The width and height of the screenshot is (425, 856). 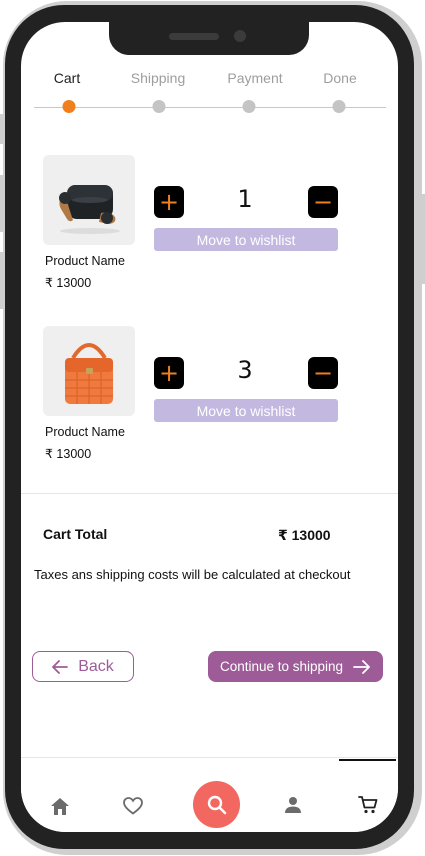 I want to click on nav-home, so click(x=60, y=806).